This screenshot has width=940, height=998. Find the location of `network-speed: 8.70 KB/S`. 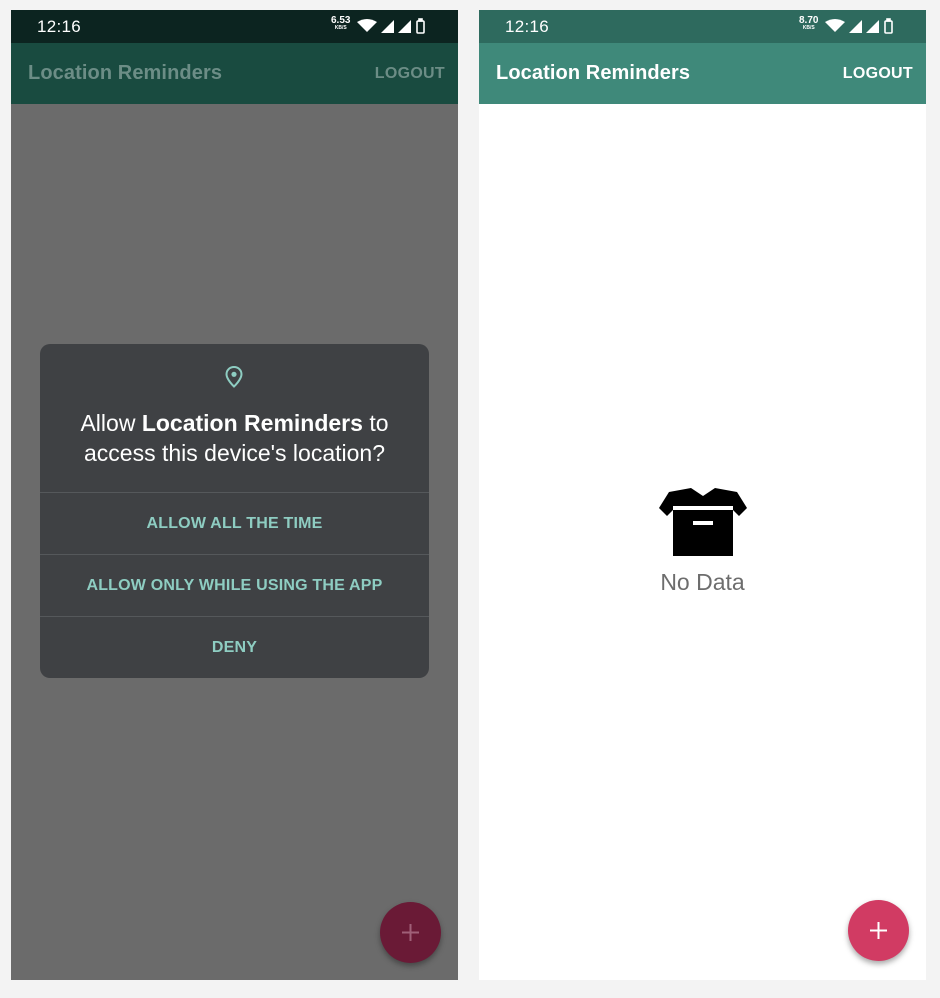

network-speed: 8.70 KB/S is located at coordinates (809, 23).